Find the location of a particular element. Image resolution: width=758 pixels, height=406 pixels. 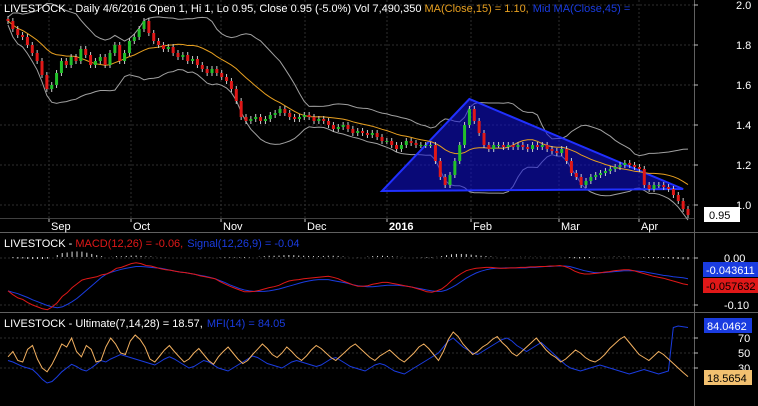

last-close-tag-label: 0.95 is located at coordinates (719, 216).